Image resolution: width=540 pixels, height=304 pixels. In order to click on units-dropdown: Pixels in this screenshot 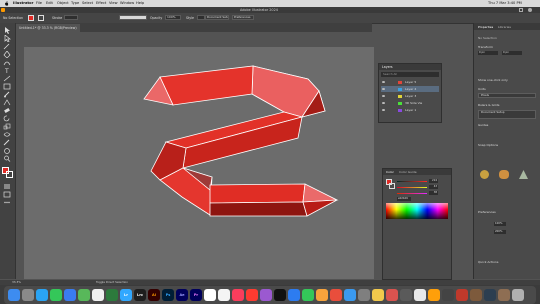, I will do `click(507, 95)`.